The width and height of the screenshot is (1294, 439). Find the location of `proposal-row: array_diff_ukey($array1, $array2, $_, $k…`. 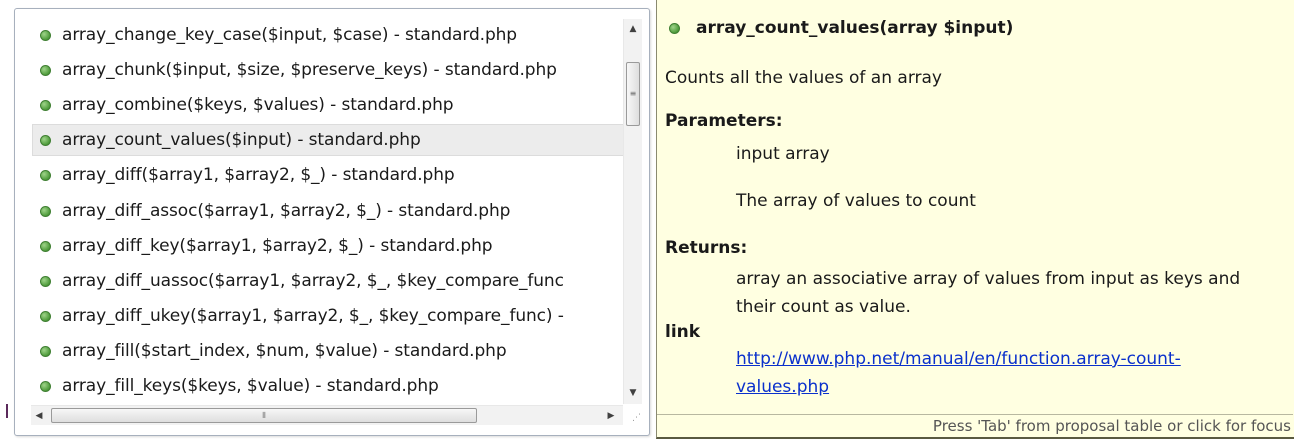

proposal-row: array_diff_ukey($array1, $array2, $_, $k… is located at coordinates (328, 316).